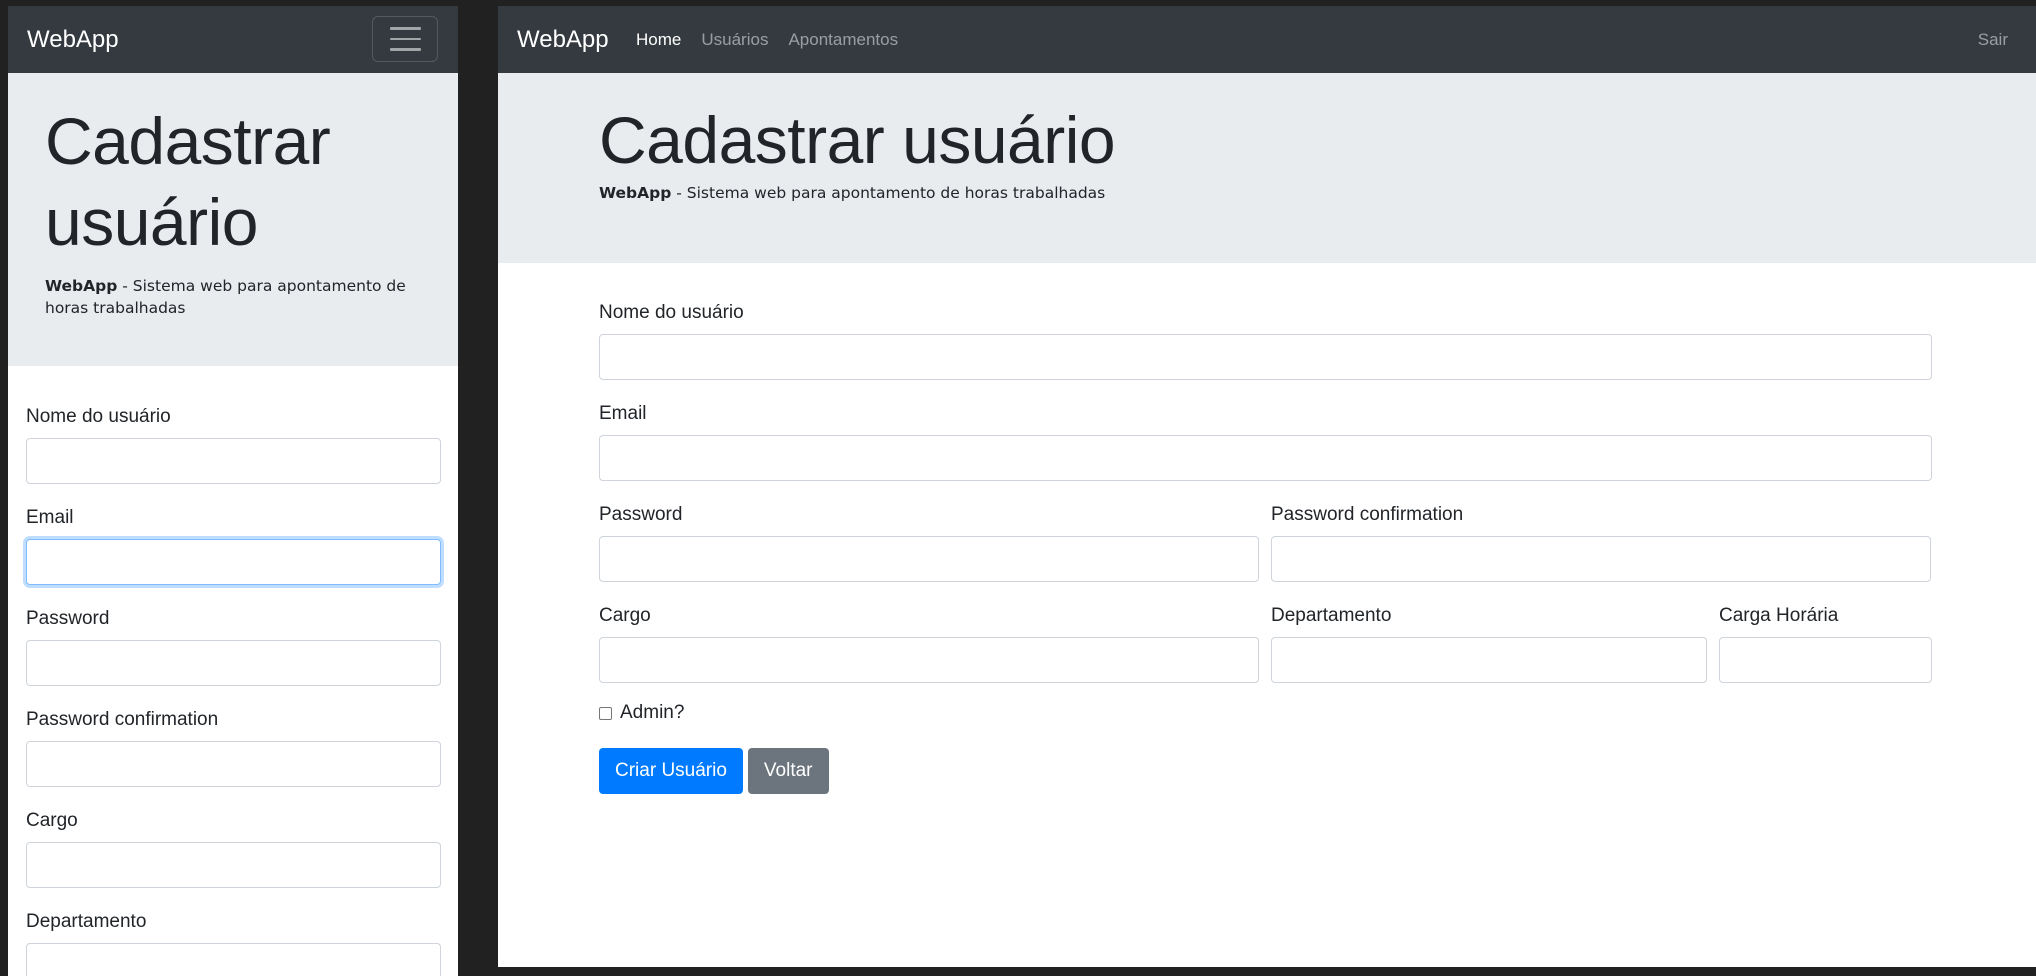  I want to click on admin-label: Admin?, so click(652, 712).